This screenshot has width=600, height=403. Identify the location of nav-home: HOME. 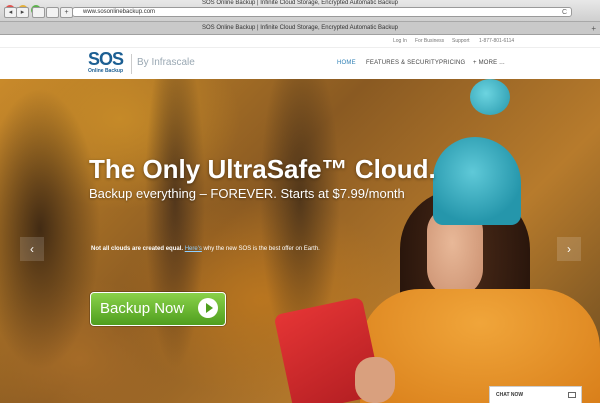
(346, 63).